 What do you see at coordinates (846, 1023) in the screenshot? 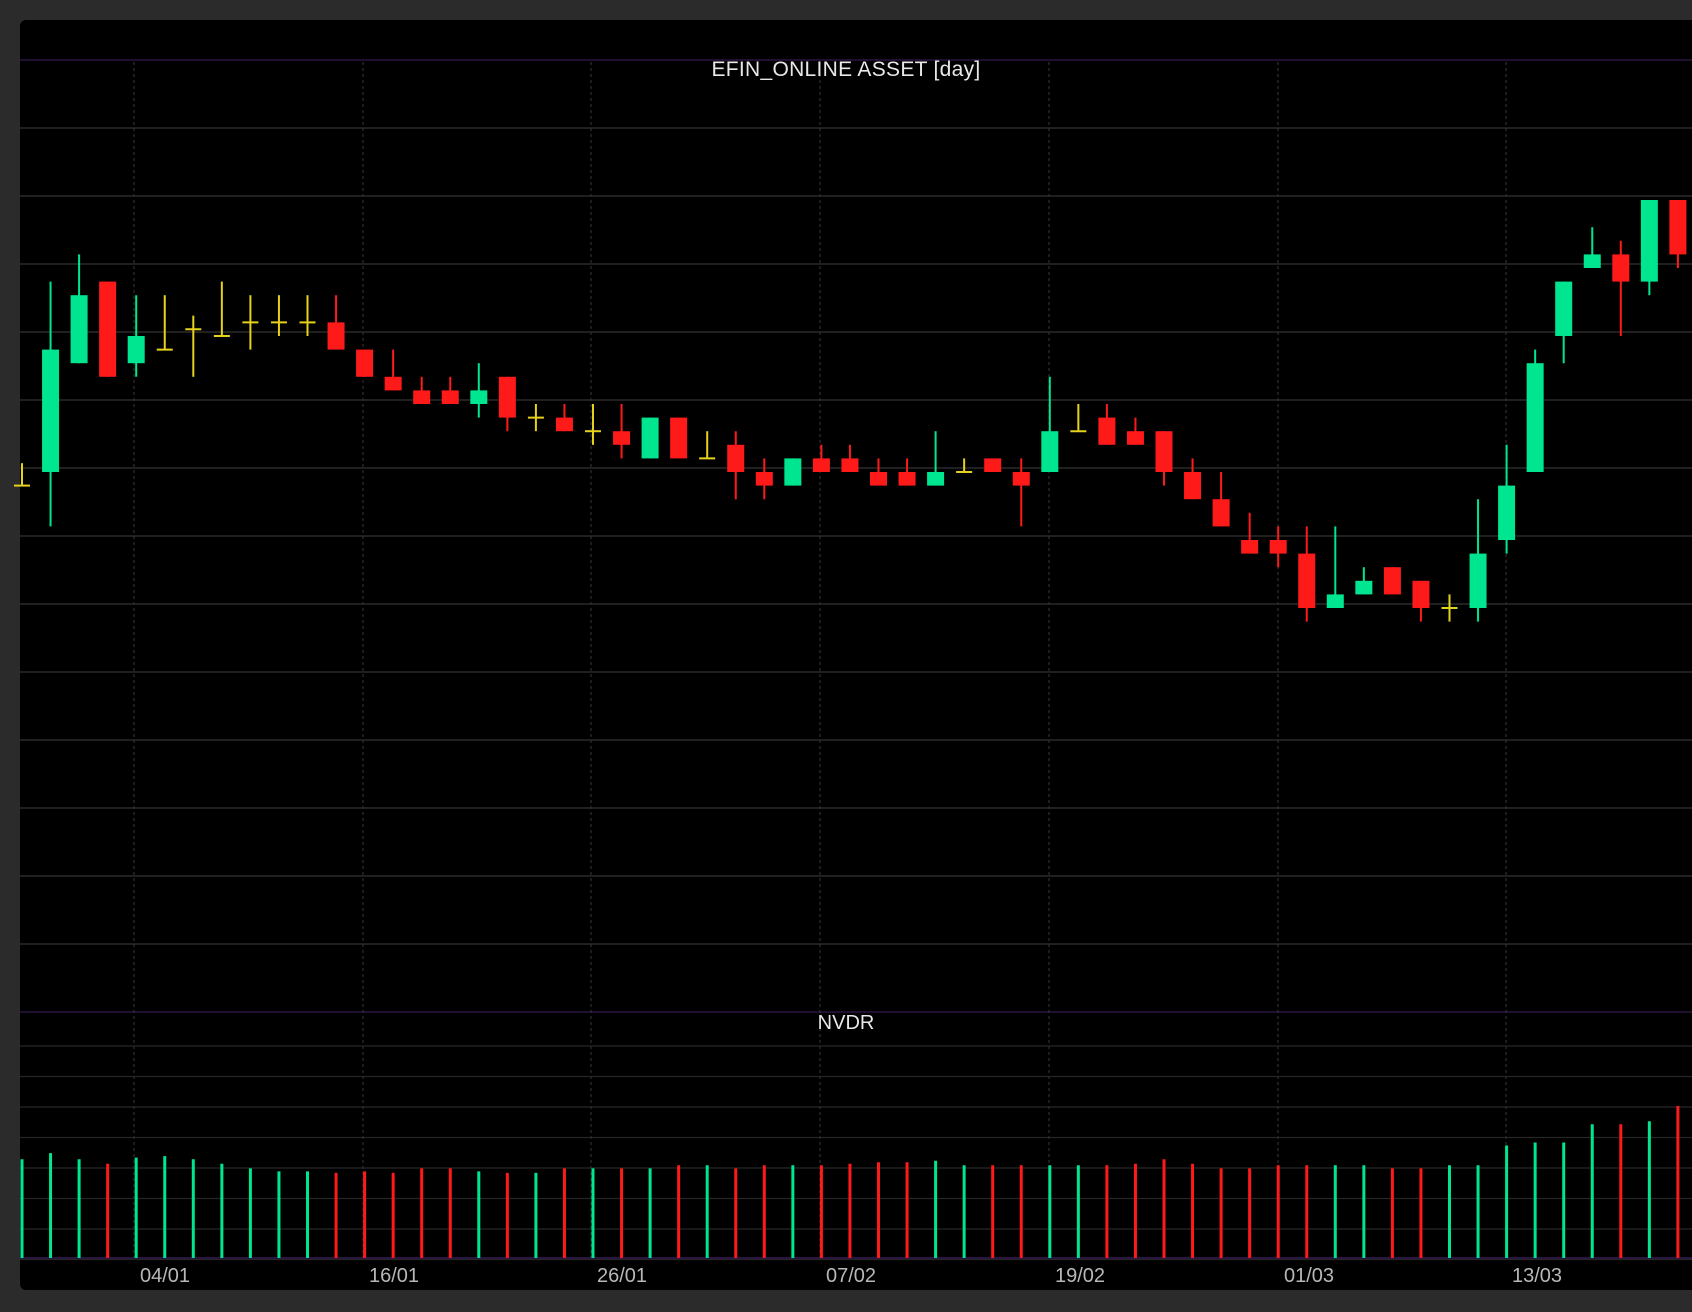
I see `volume-panel-title: NVDR` at bounding box center [846, 1023].